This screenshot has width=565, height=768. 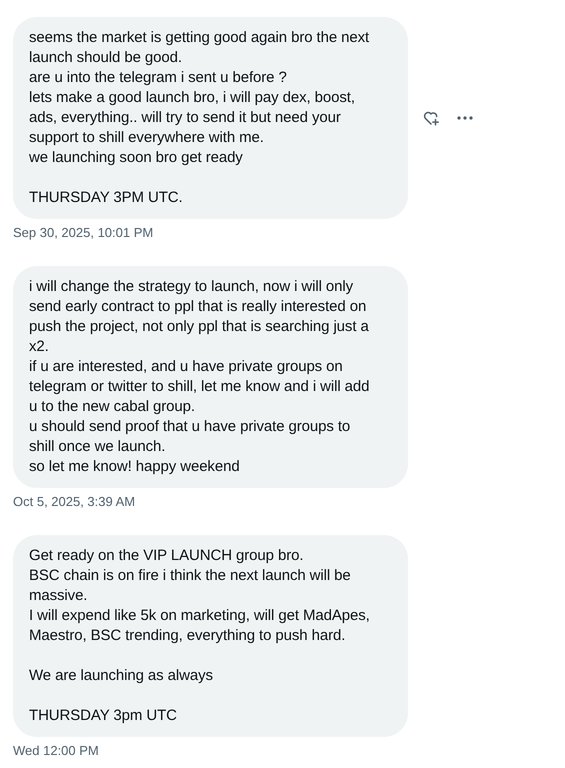 What do you see at coordinates (191, 287) in the screenshot?
I see `message-line: i will change the strategy to launch, now i will only` at bounding box center [191, 287].